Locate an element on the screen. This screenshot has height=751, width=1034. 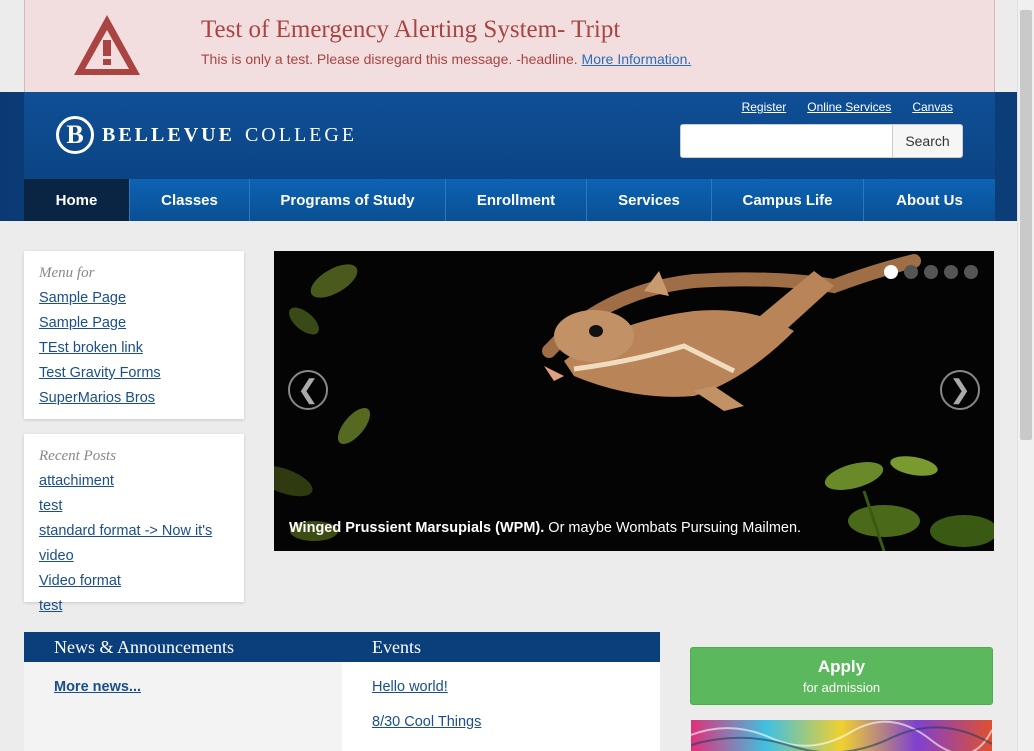
alert-title: Test of Emergency Alerting System- Tript is located at coordinates (411, 29).